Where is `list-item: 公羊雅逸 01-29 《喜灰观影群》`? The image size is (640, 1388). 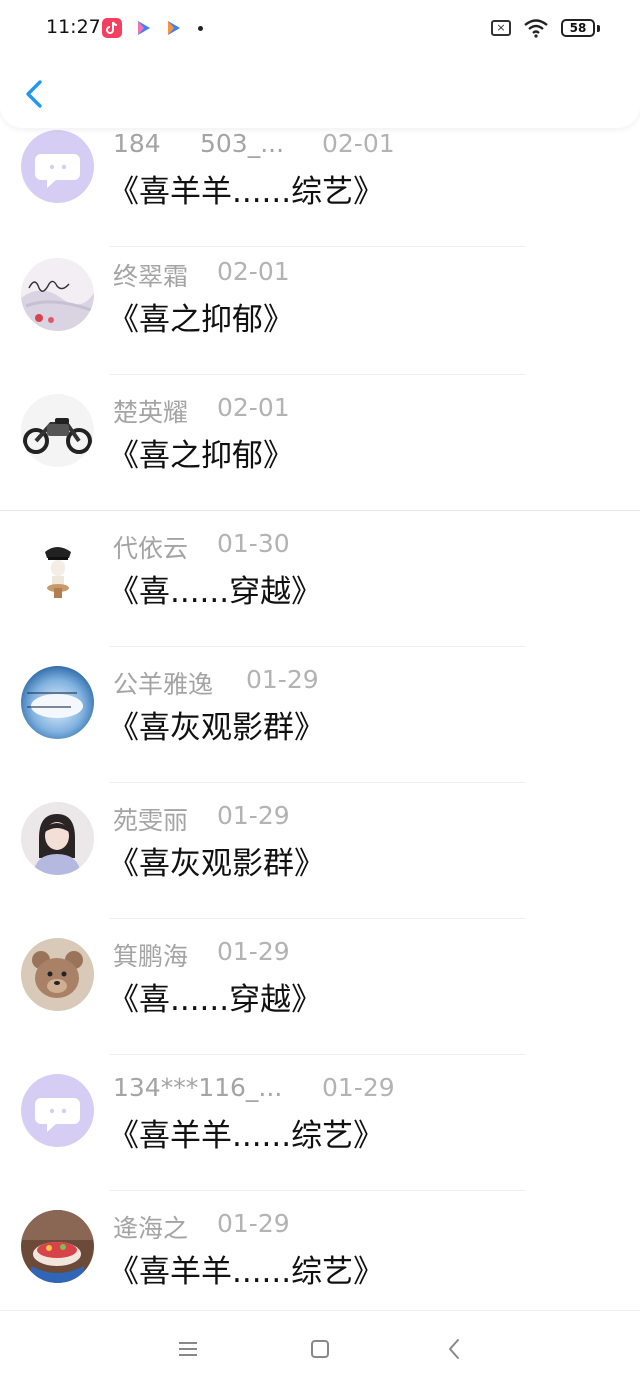
list-item: 公羊雅逸 01-29 《喜灰观影群》 is located at coordinates (320, 716).